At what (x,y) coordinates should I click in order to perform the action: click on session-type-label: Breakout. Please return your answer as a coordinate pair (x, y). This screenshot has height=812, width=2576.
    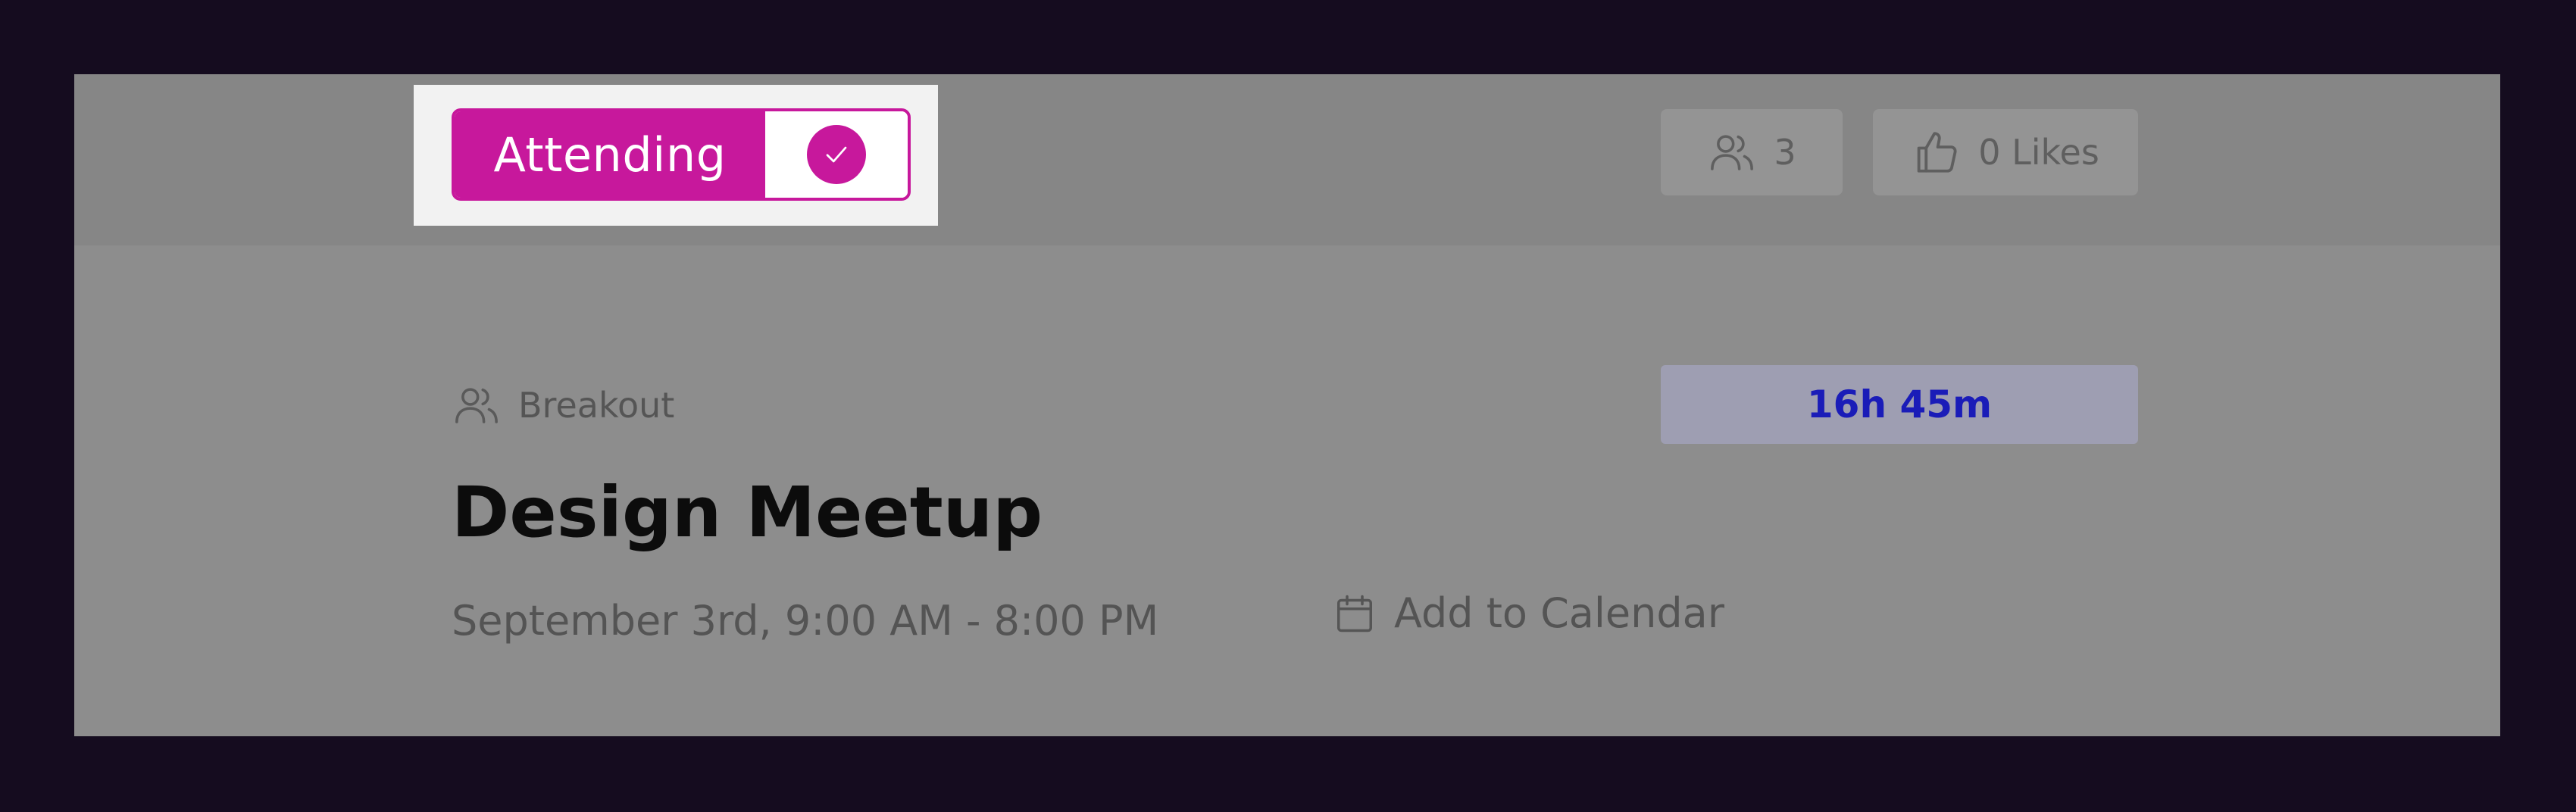
    Looking at the image, I should click on (596, 406).